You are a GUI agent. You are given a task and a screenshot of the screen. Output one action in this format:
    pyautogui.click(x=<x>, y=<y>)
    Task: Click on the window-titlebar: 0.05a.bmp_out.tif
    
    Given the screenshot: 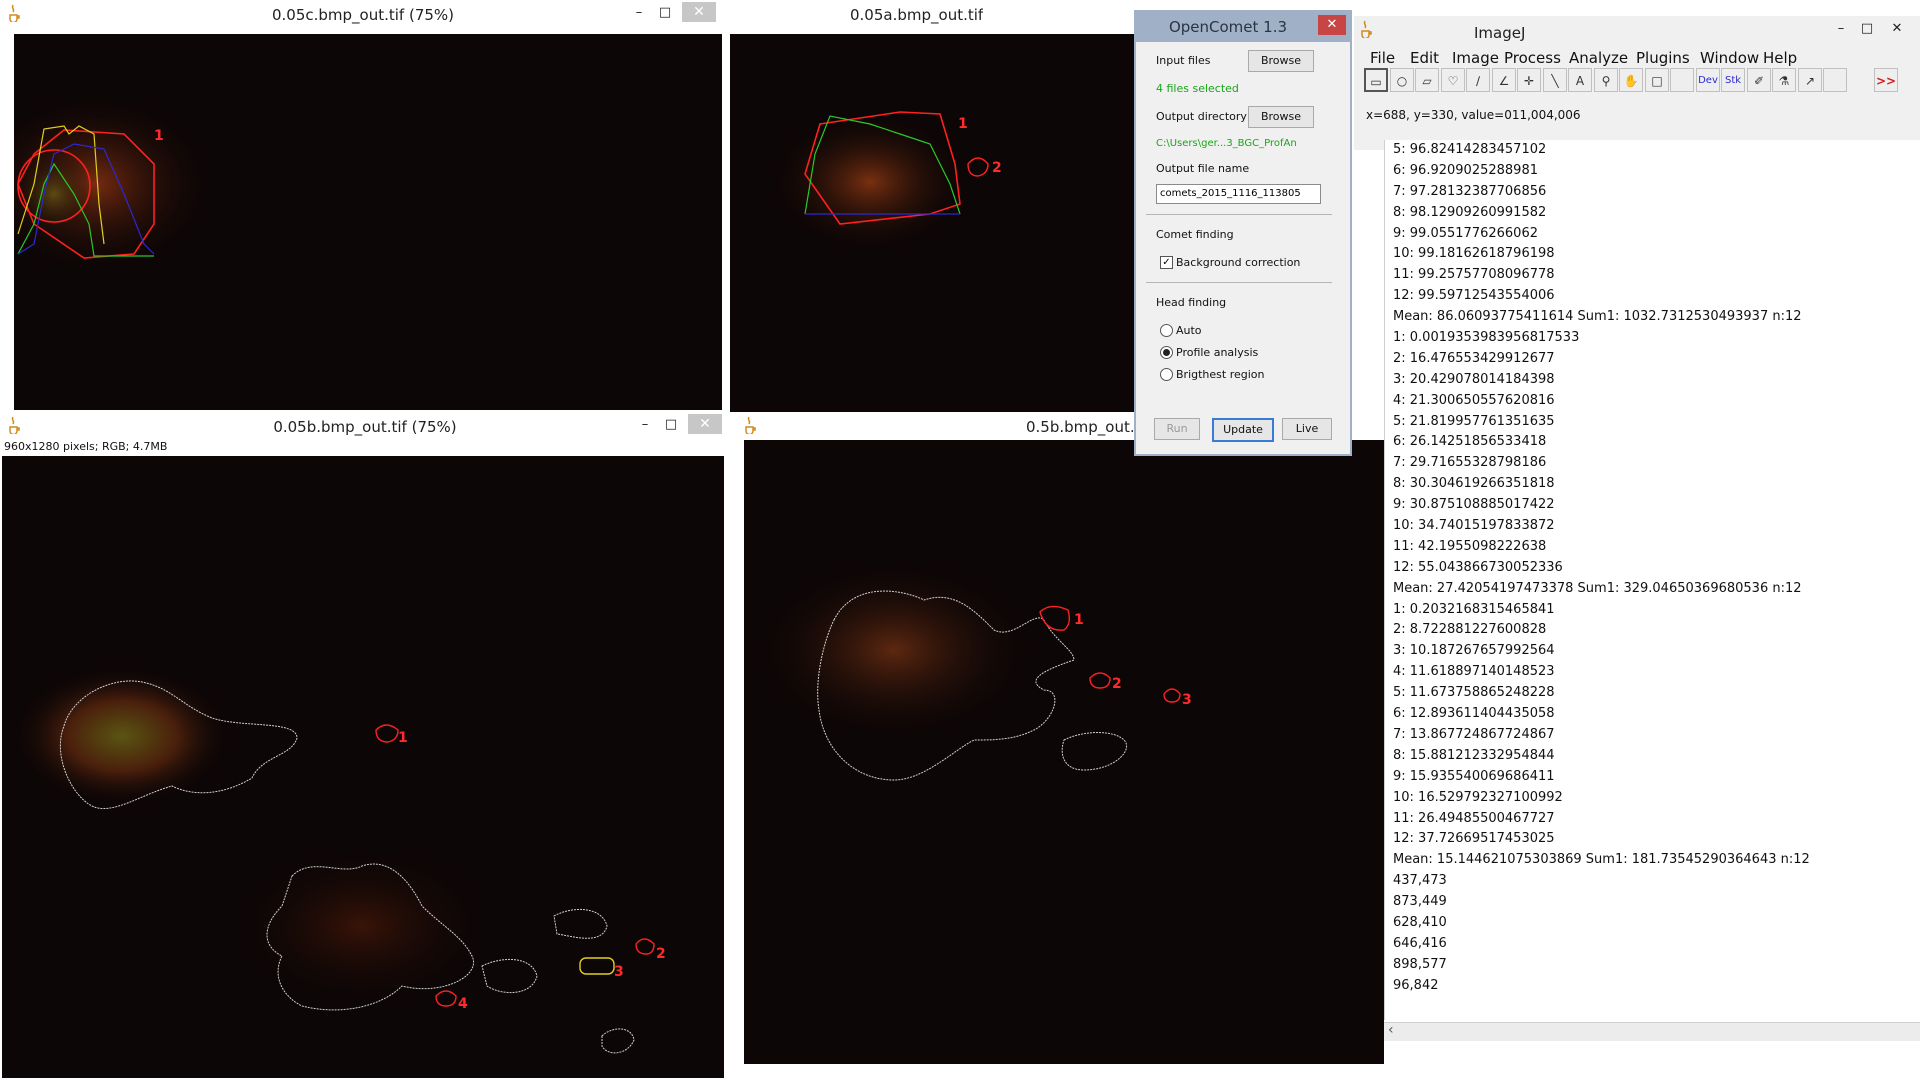 What is the action you would take?
    pyautogui.click(x=935, y=14)
    